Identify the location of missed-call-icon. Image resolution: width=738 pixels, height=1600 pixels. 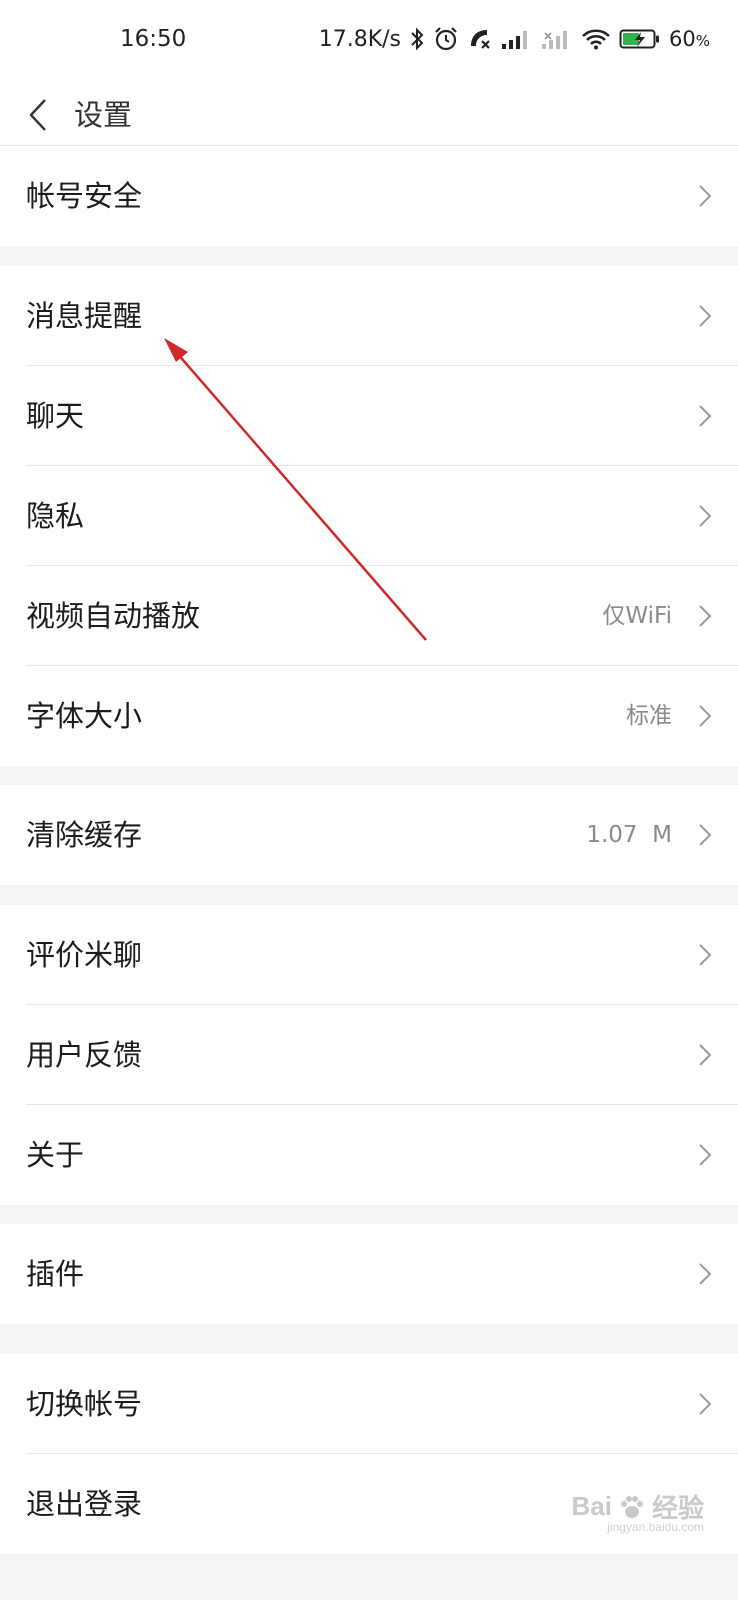
(480, 39).